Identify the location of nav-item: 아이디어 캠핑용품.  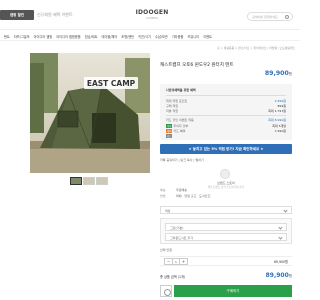
(68, 36).